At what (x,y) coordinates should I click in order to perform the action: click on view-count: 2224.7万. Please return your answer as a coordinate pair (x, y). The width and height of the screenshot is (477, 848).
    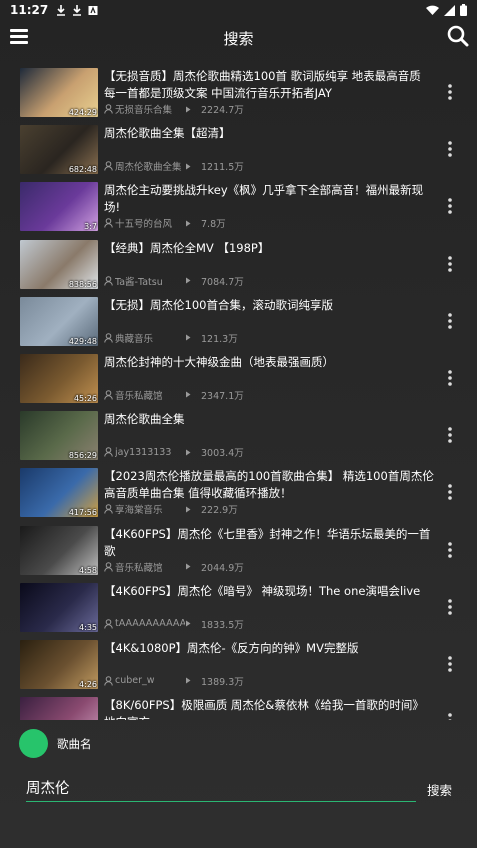
    Looking at the image, I should click on (222, 110).